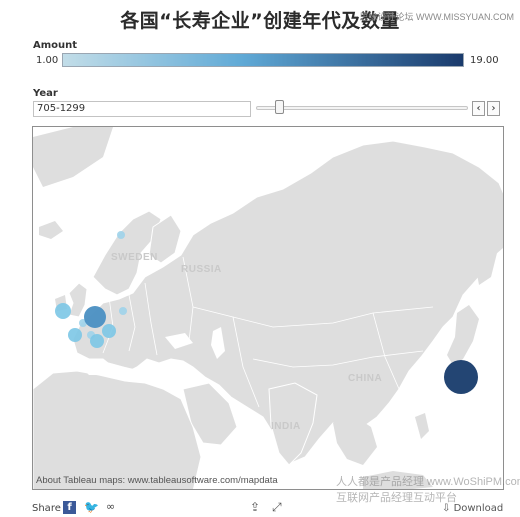 The image size is (520, 517). I want to click on share-label: Share, so click(46, 508).